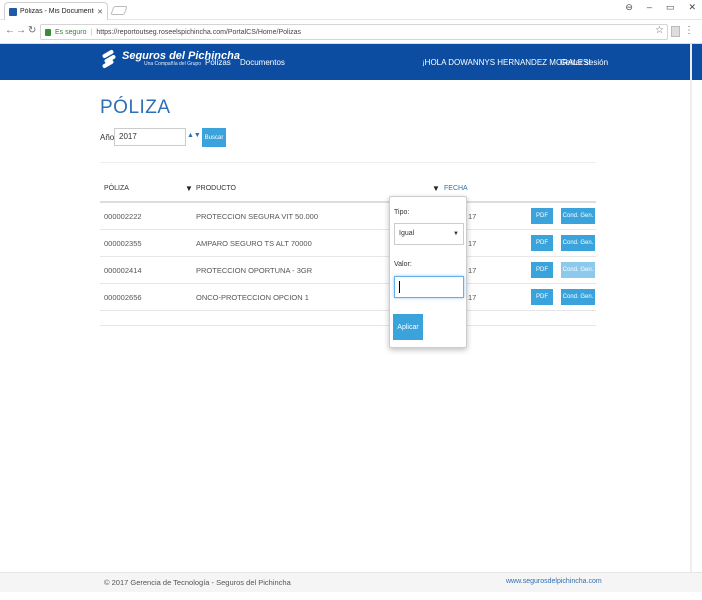 Image resolution: width=702 pixels, height=600 pixels. I want to click on filter-type-select: Igual ▼, so click(429, 234).